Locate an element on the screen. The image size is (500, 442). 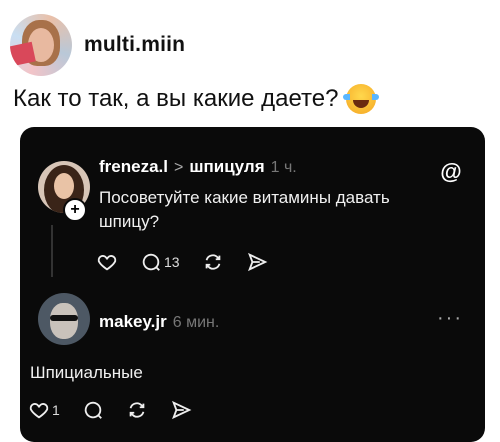
post-caption: Как то так, а вы какие даете? is located at coordinates (196, 99).